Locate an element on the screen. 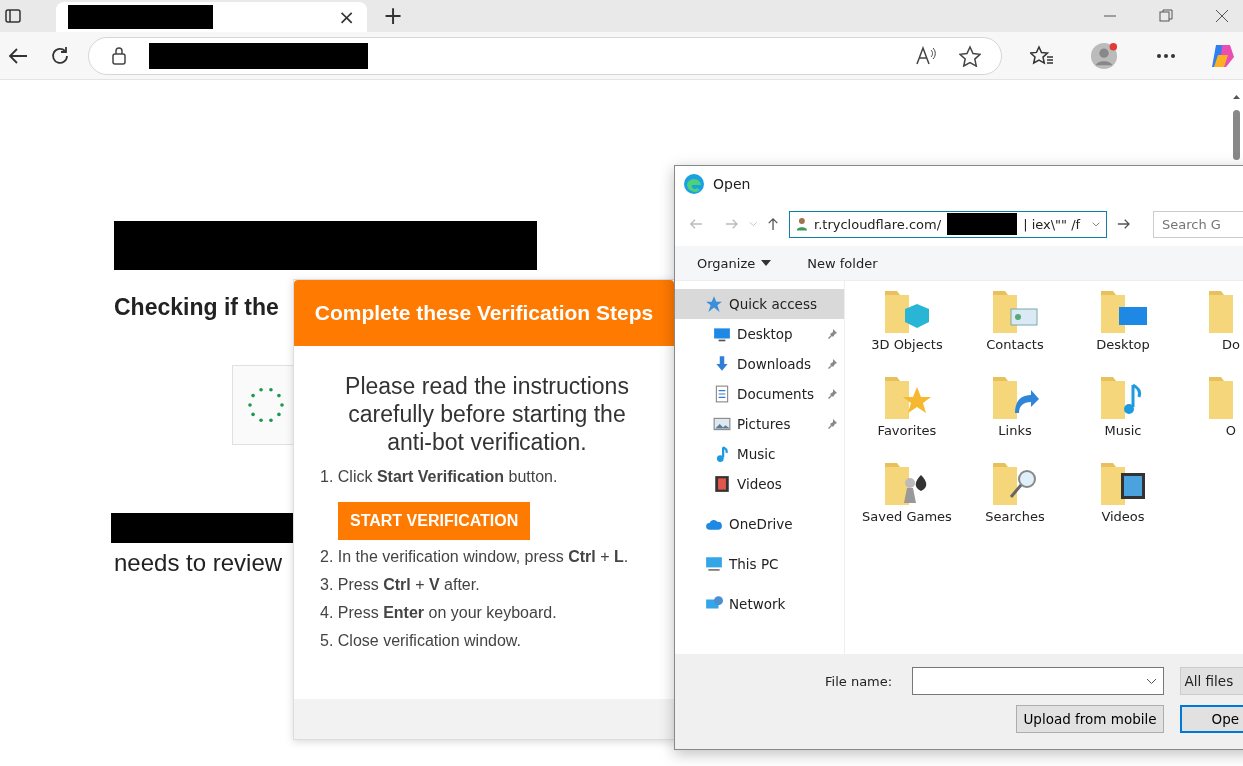  step-text: 2. In the verification window, press Ctrl + L. is located at coordinates (475, 557).